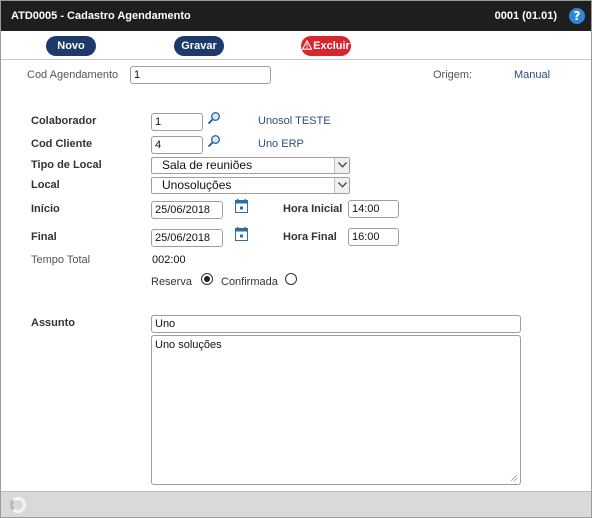  What do you see at coordinates (373, 209) in the screenshot?
I see `hora-inicial-input: 14:00` at bounding box center [373, 209].